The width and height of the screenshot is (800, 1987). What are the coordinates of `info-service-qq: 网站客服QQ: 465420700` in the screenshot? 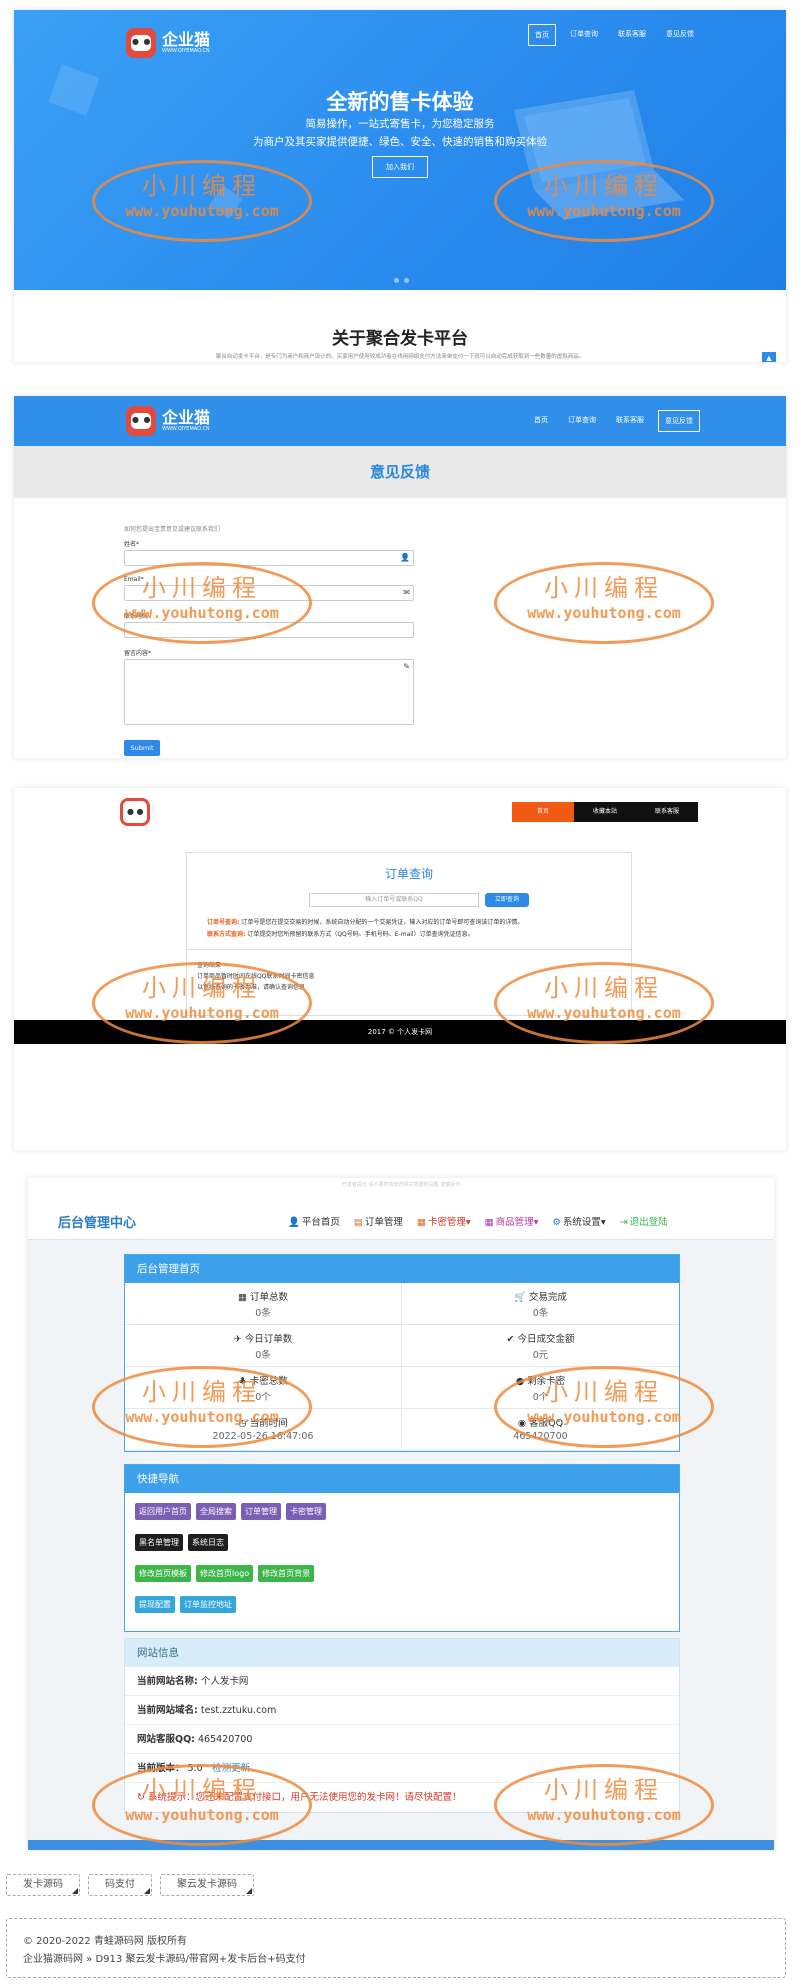 It's located at (402, 1739).